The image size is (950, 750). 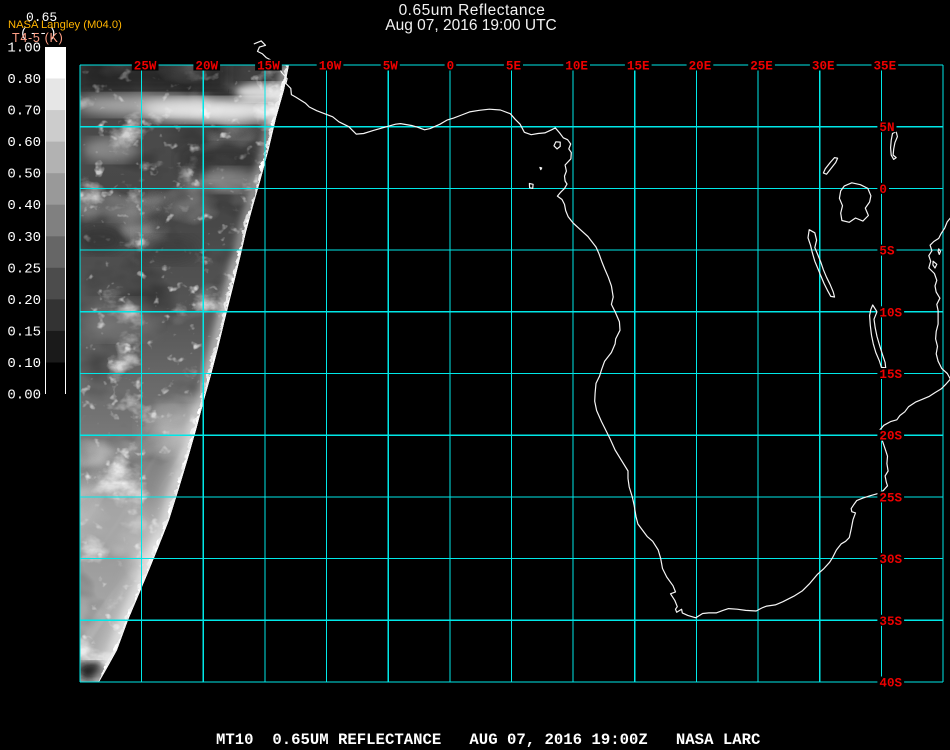 I want to click on svg-text: NASA Langley (M04.0), so click(x=65, y=25).